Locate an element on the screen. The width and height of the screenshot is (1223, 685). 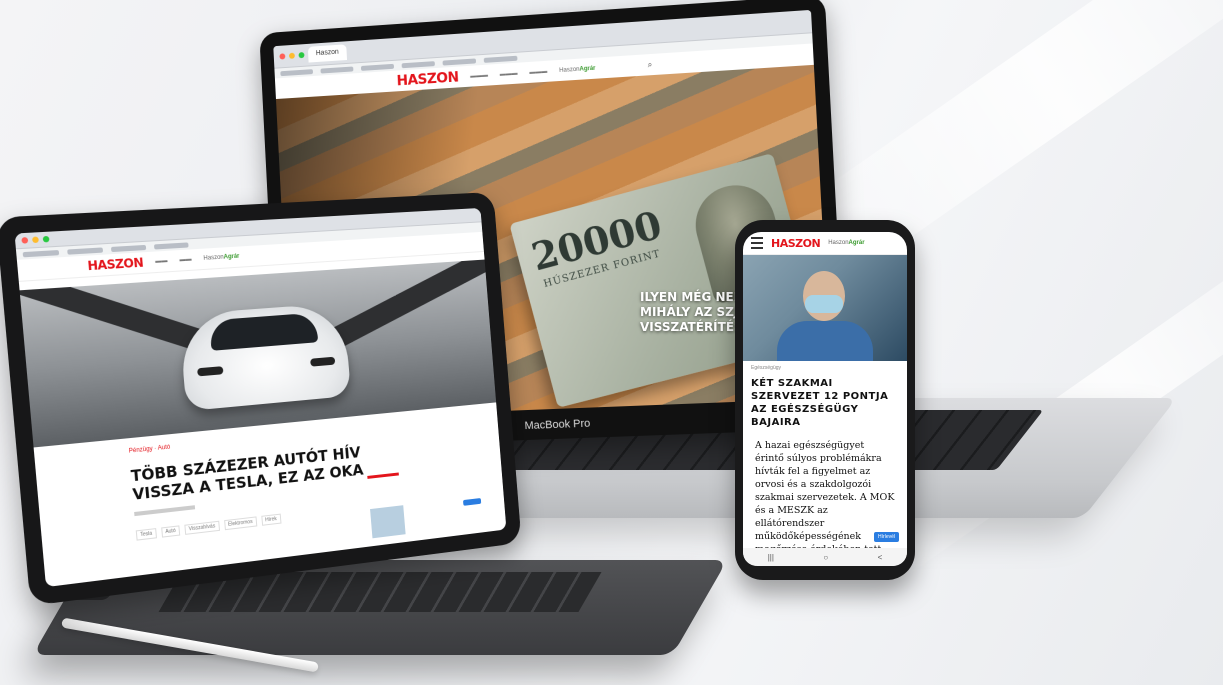
car is located at coordinates (265, 357).